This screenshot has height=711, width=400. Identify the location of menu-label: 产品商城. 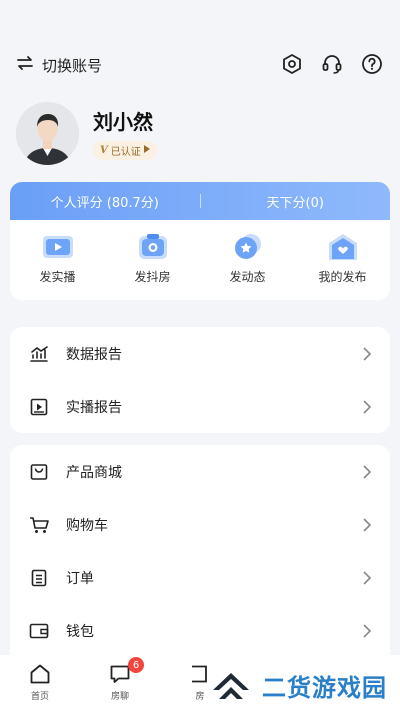
(94, 472).